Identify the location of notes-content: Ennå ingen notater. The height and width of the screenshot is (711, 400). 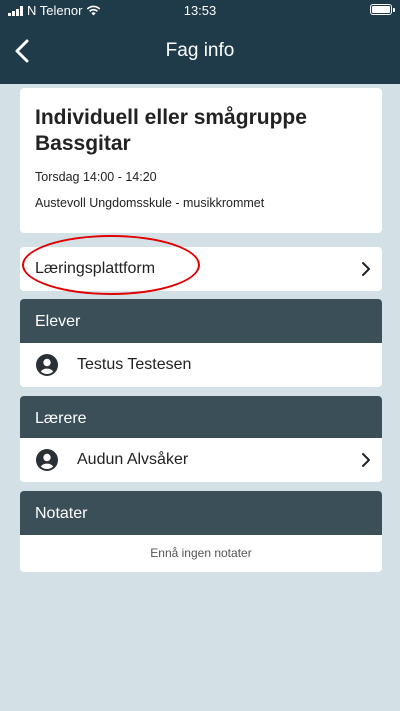
(201, 553).